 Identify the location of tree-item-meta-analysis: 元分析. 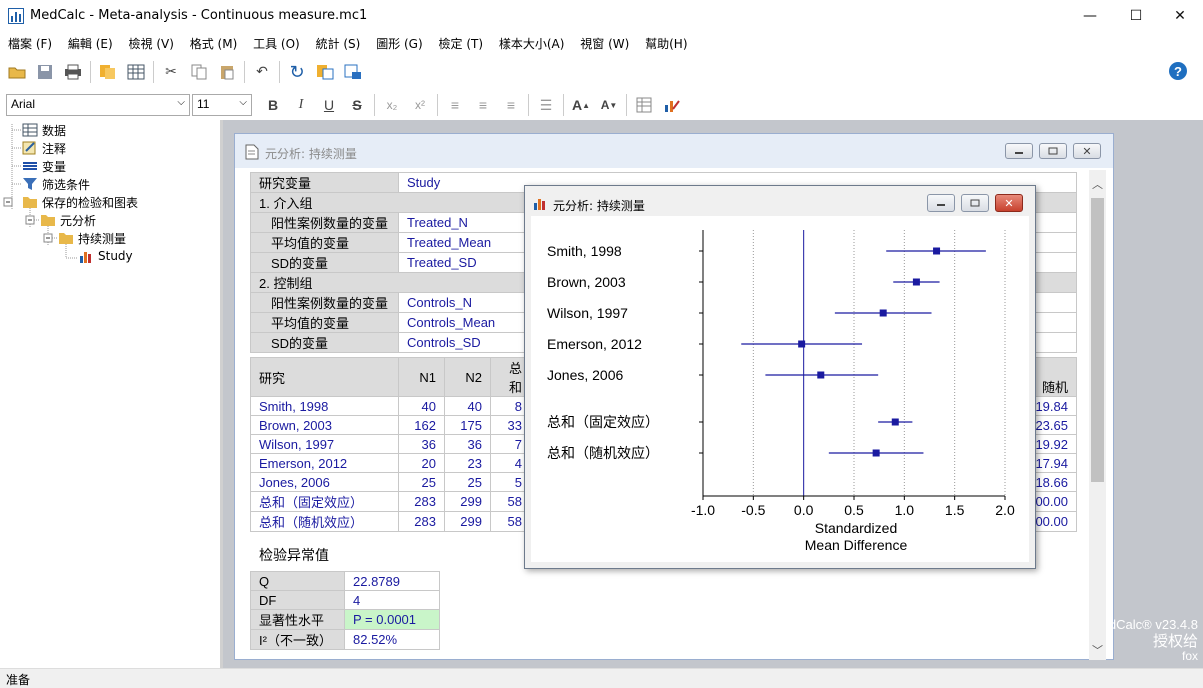
(68, 220).